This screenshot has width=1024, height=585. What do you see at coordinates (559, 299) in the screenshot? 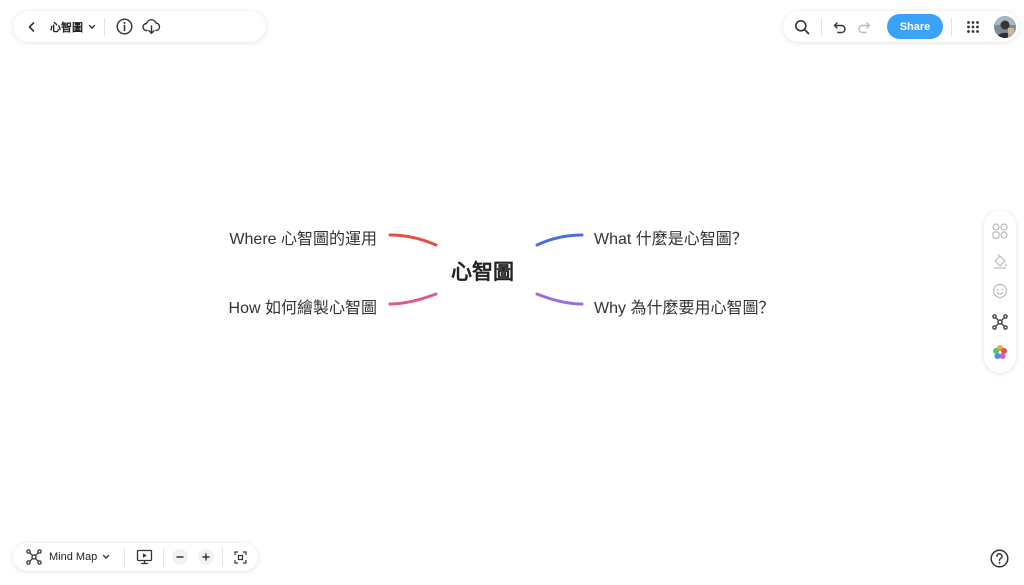
I see `connector-why` at bounding box center [559, 299].